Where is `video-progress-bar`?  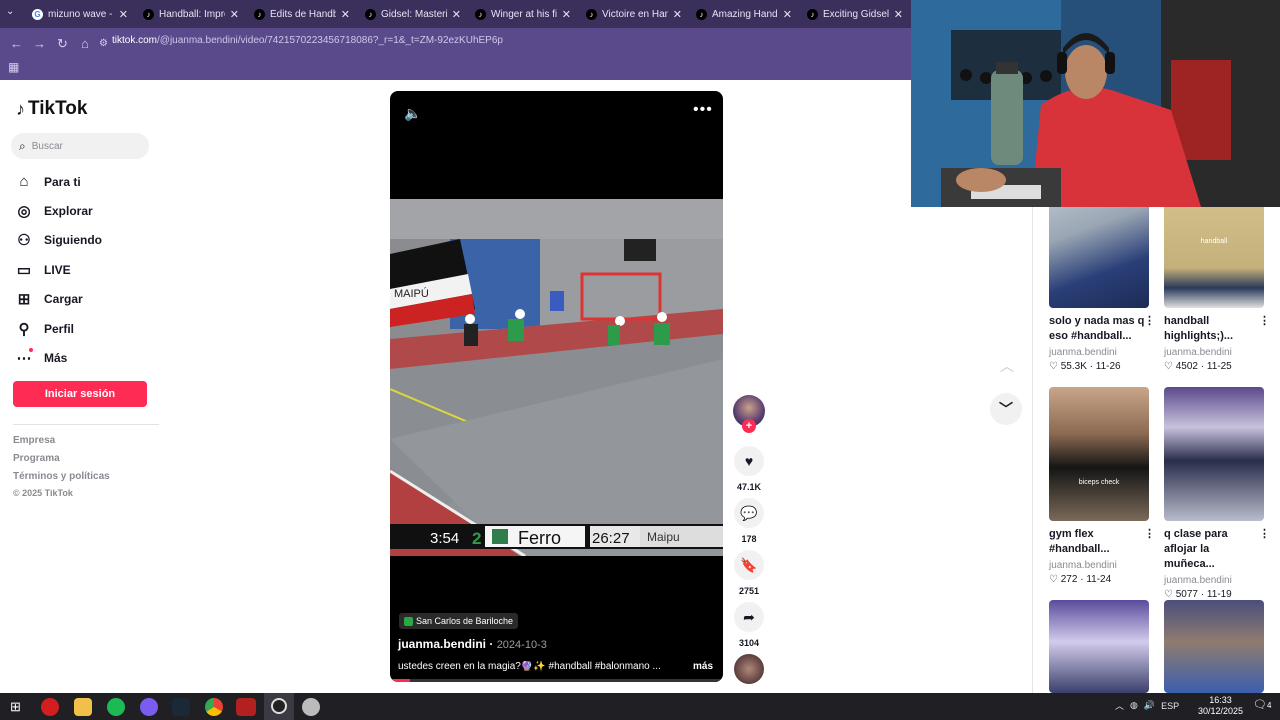
video-progress-bar is located at coordinates (556, 680).